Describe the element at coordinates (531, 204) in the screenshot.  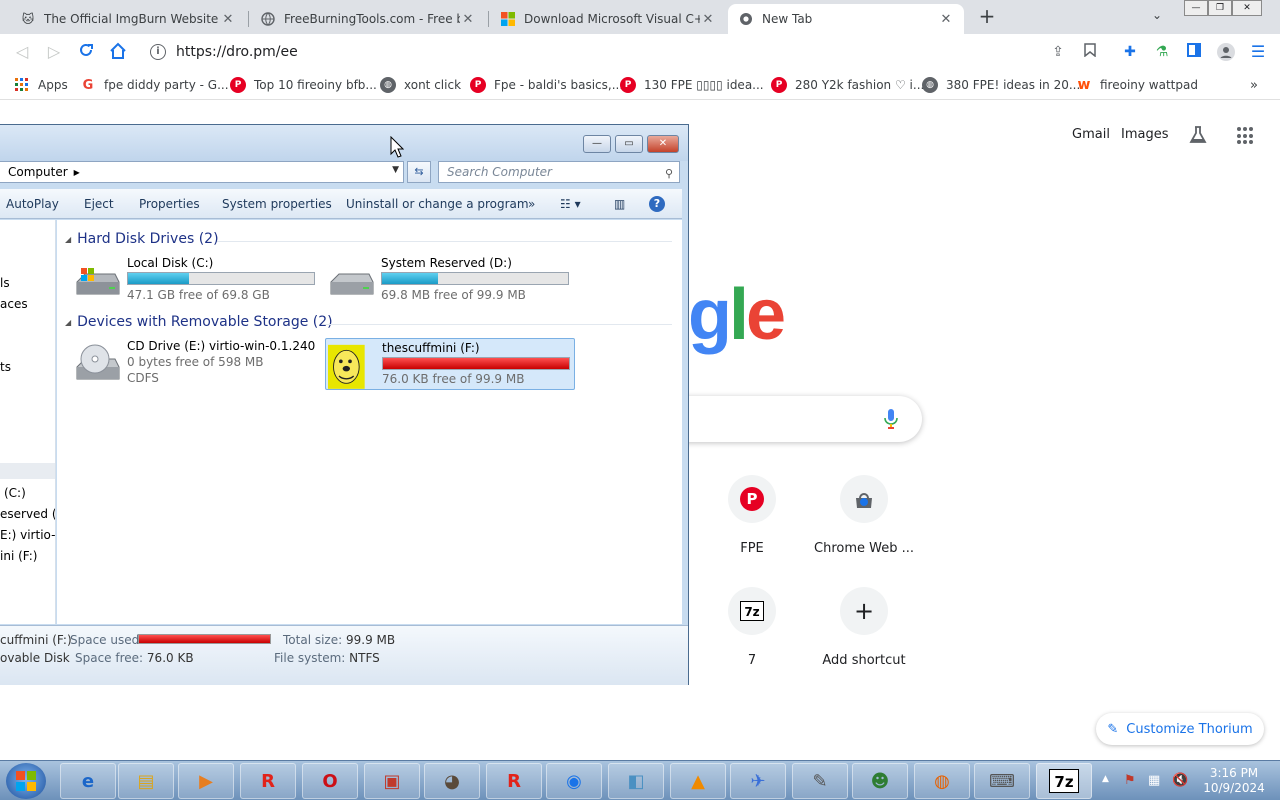
I see `more-commands-chevron-icon: »` at that location.